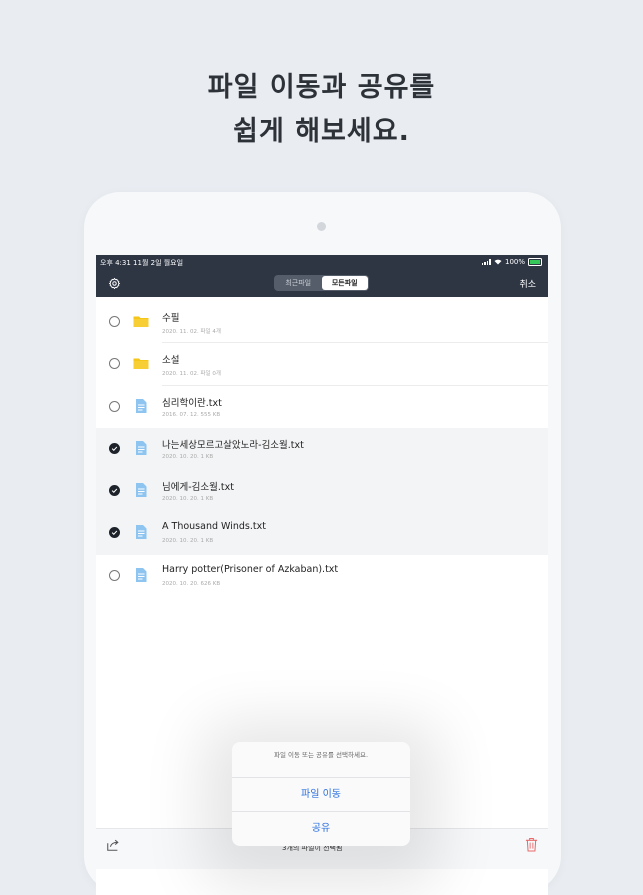  I want to click on list-item: 수필 2020. 11. 02. 파일 4개, so click(322, 322).